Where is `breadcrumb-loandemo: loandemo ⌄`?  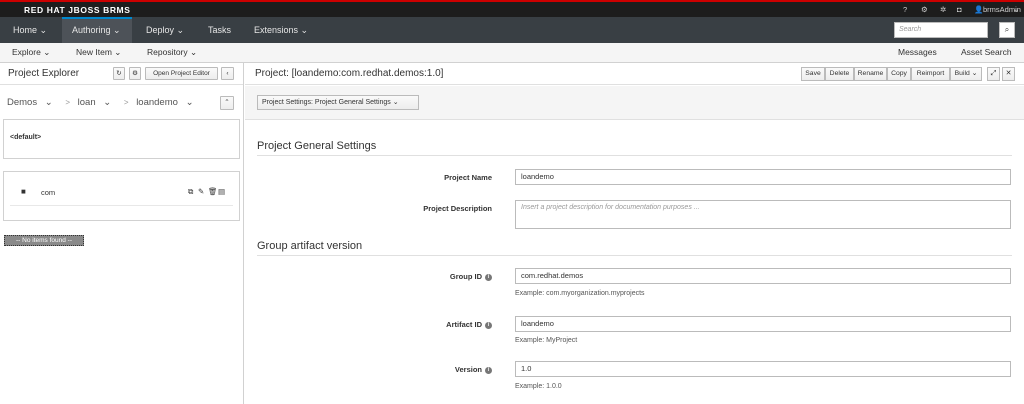 breadcrumb-loandemo: loandemo ⌄ is located at coordinates (167, 102).